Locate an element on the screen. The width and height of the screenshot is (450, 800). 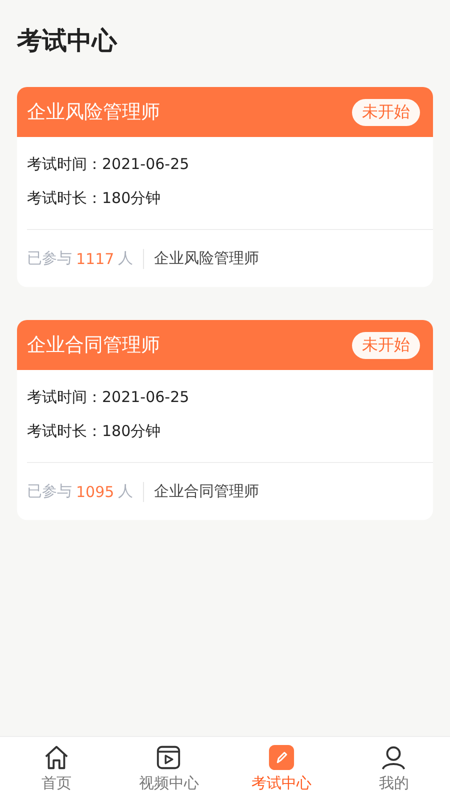
page-title: 考试中心 is located at coordinates (67, 41).